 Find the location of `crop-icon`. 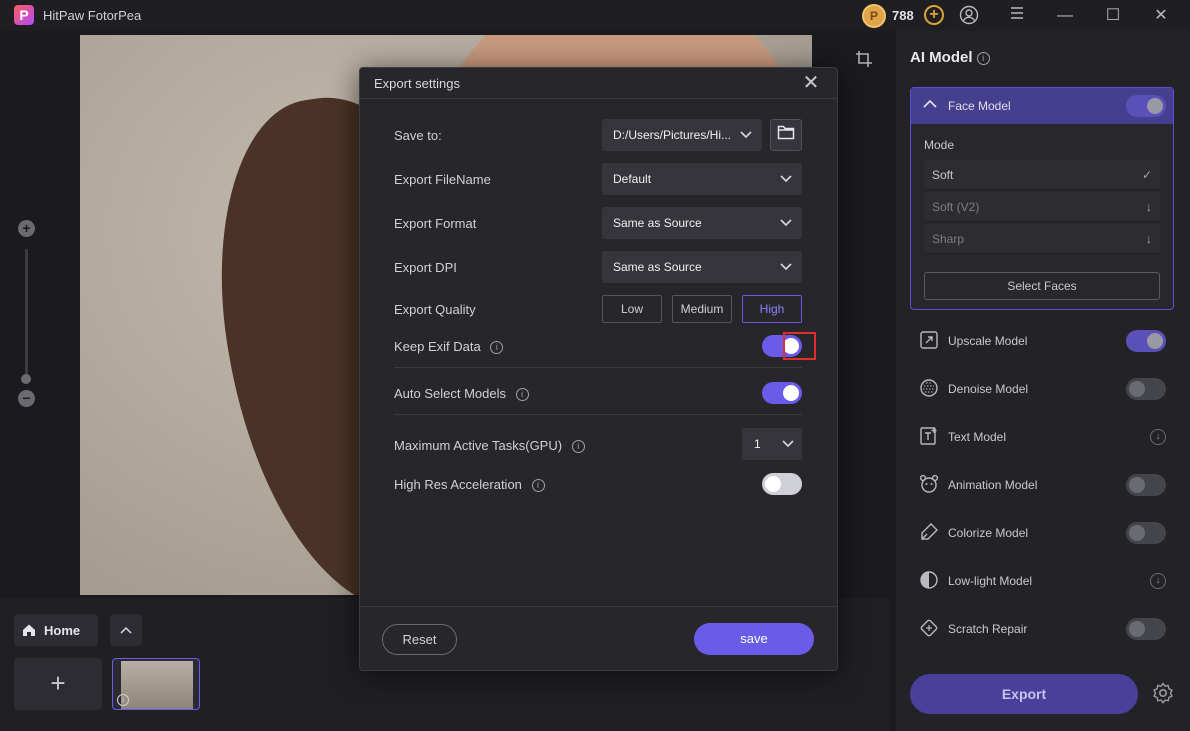

crop-icon is located at coordinates (864, 61).